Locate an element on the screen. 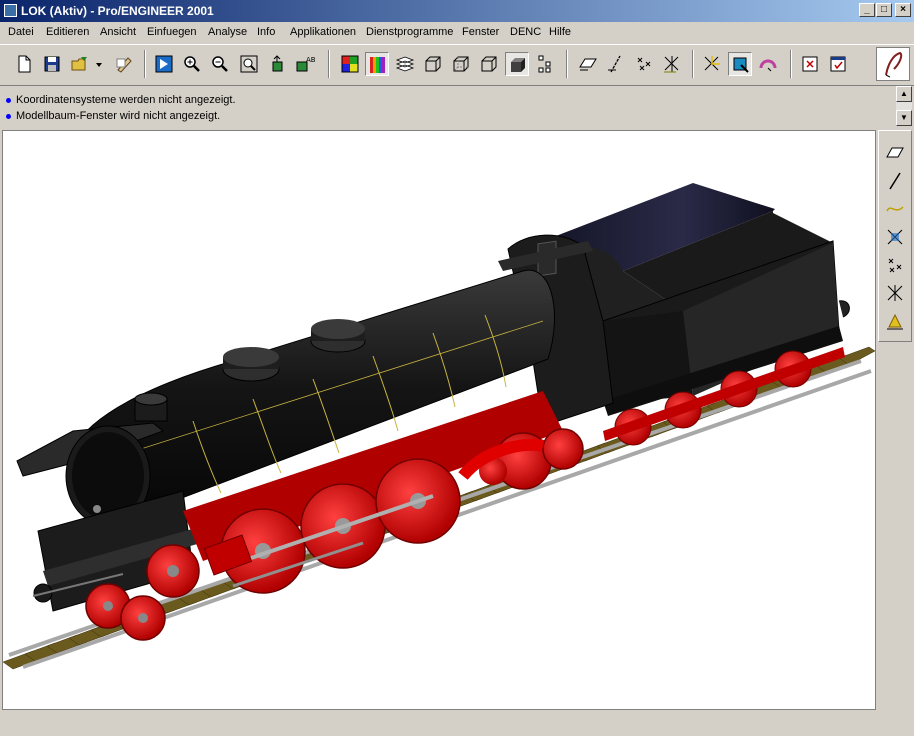  save-icon is located at coordinates (52, 64).